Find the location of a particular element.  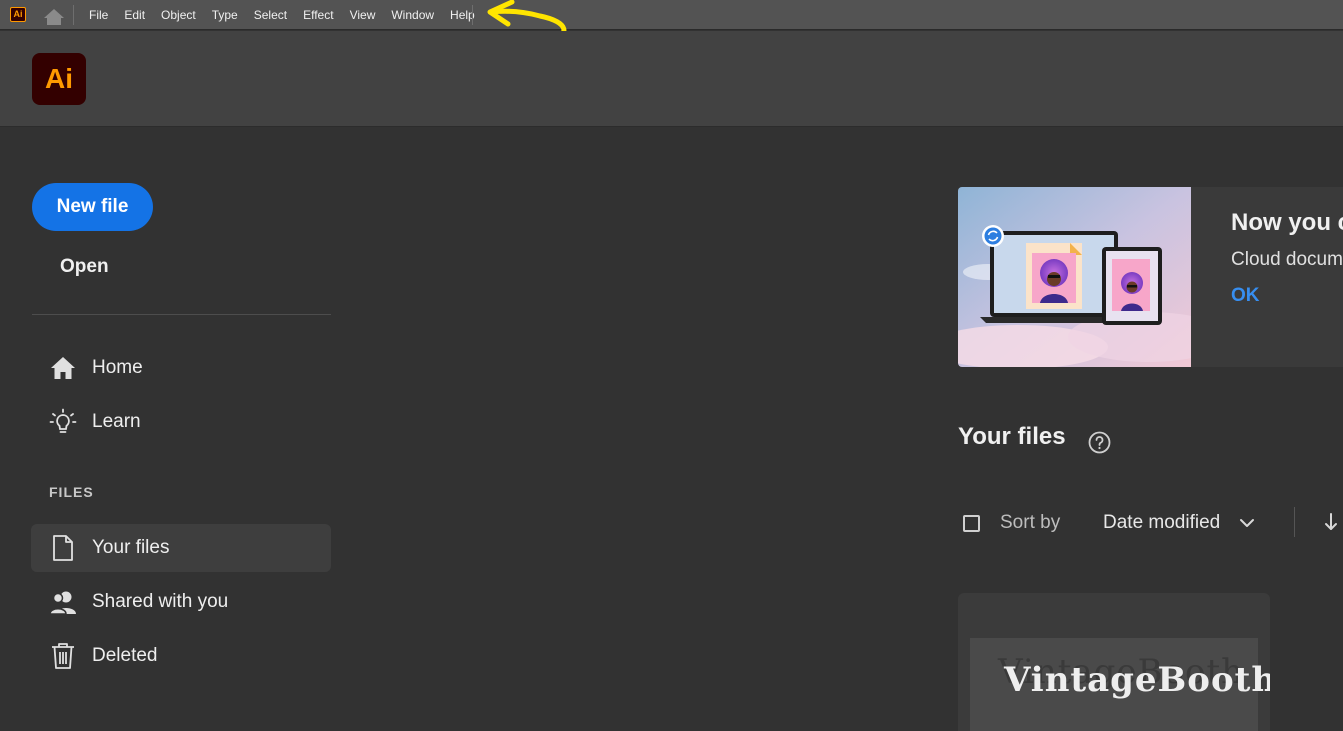

menu-file: File is located at coordinates (98, 15).